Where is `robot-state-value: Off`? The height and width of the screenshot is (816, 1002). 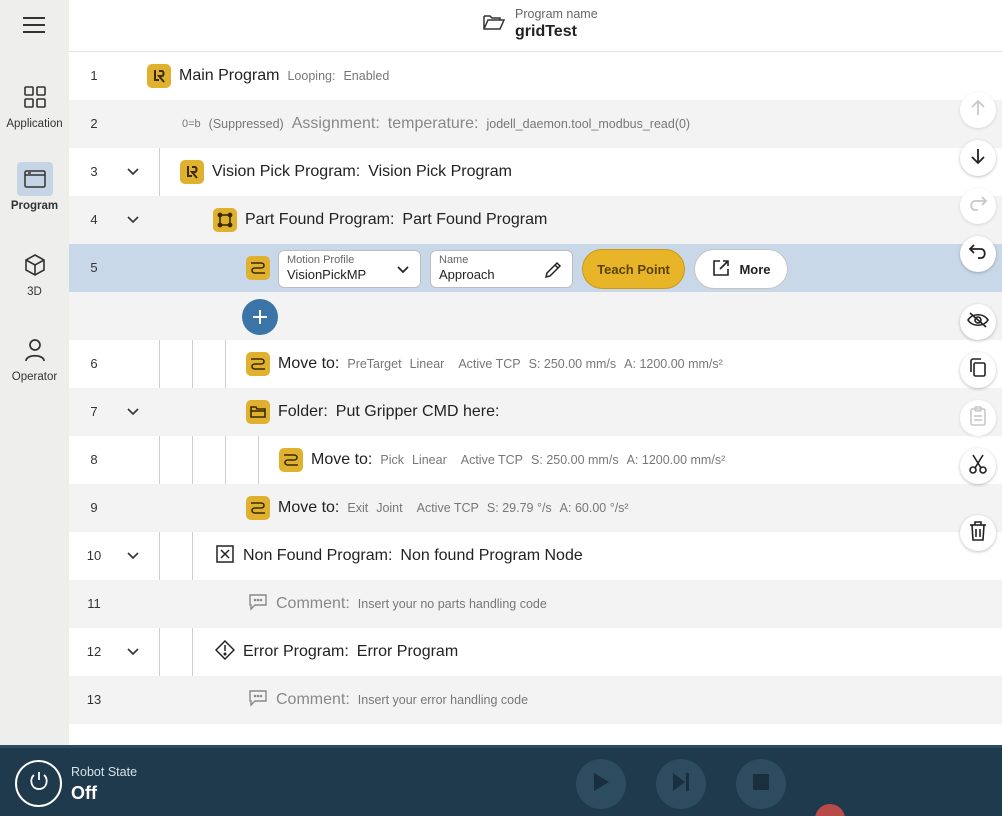
robot-state-value: Off is located at coordinates (84, 793).